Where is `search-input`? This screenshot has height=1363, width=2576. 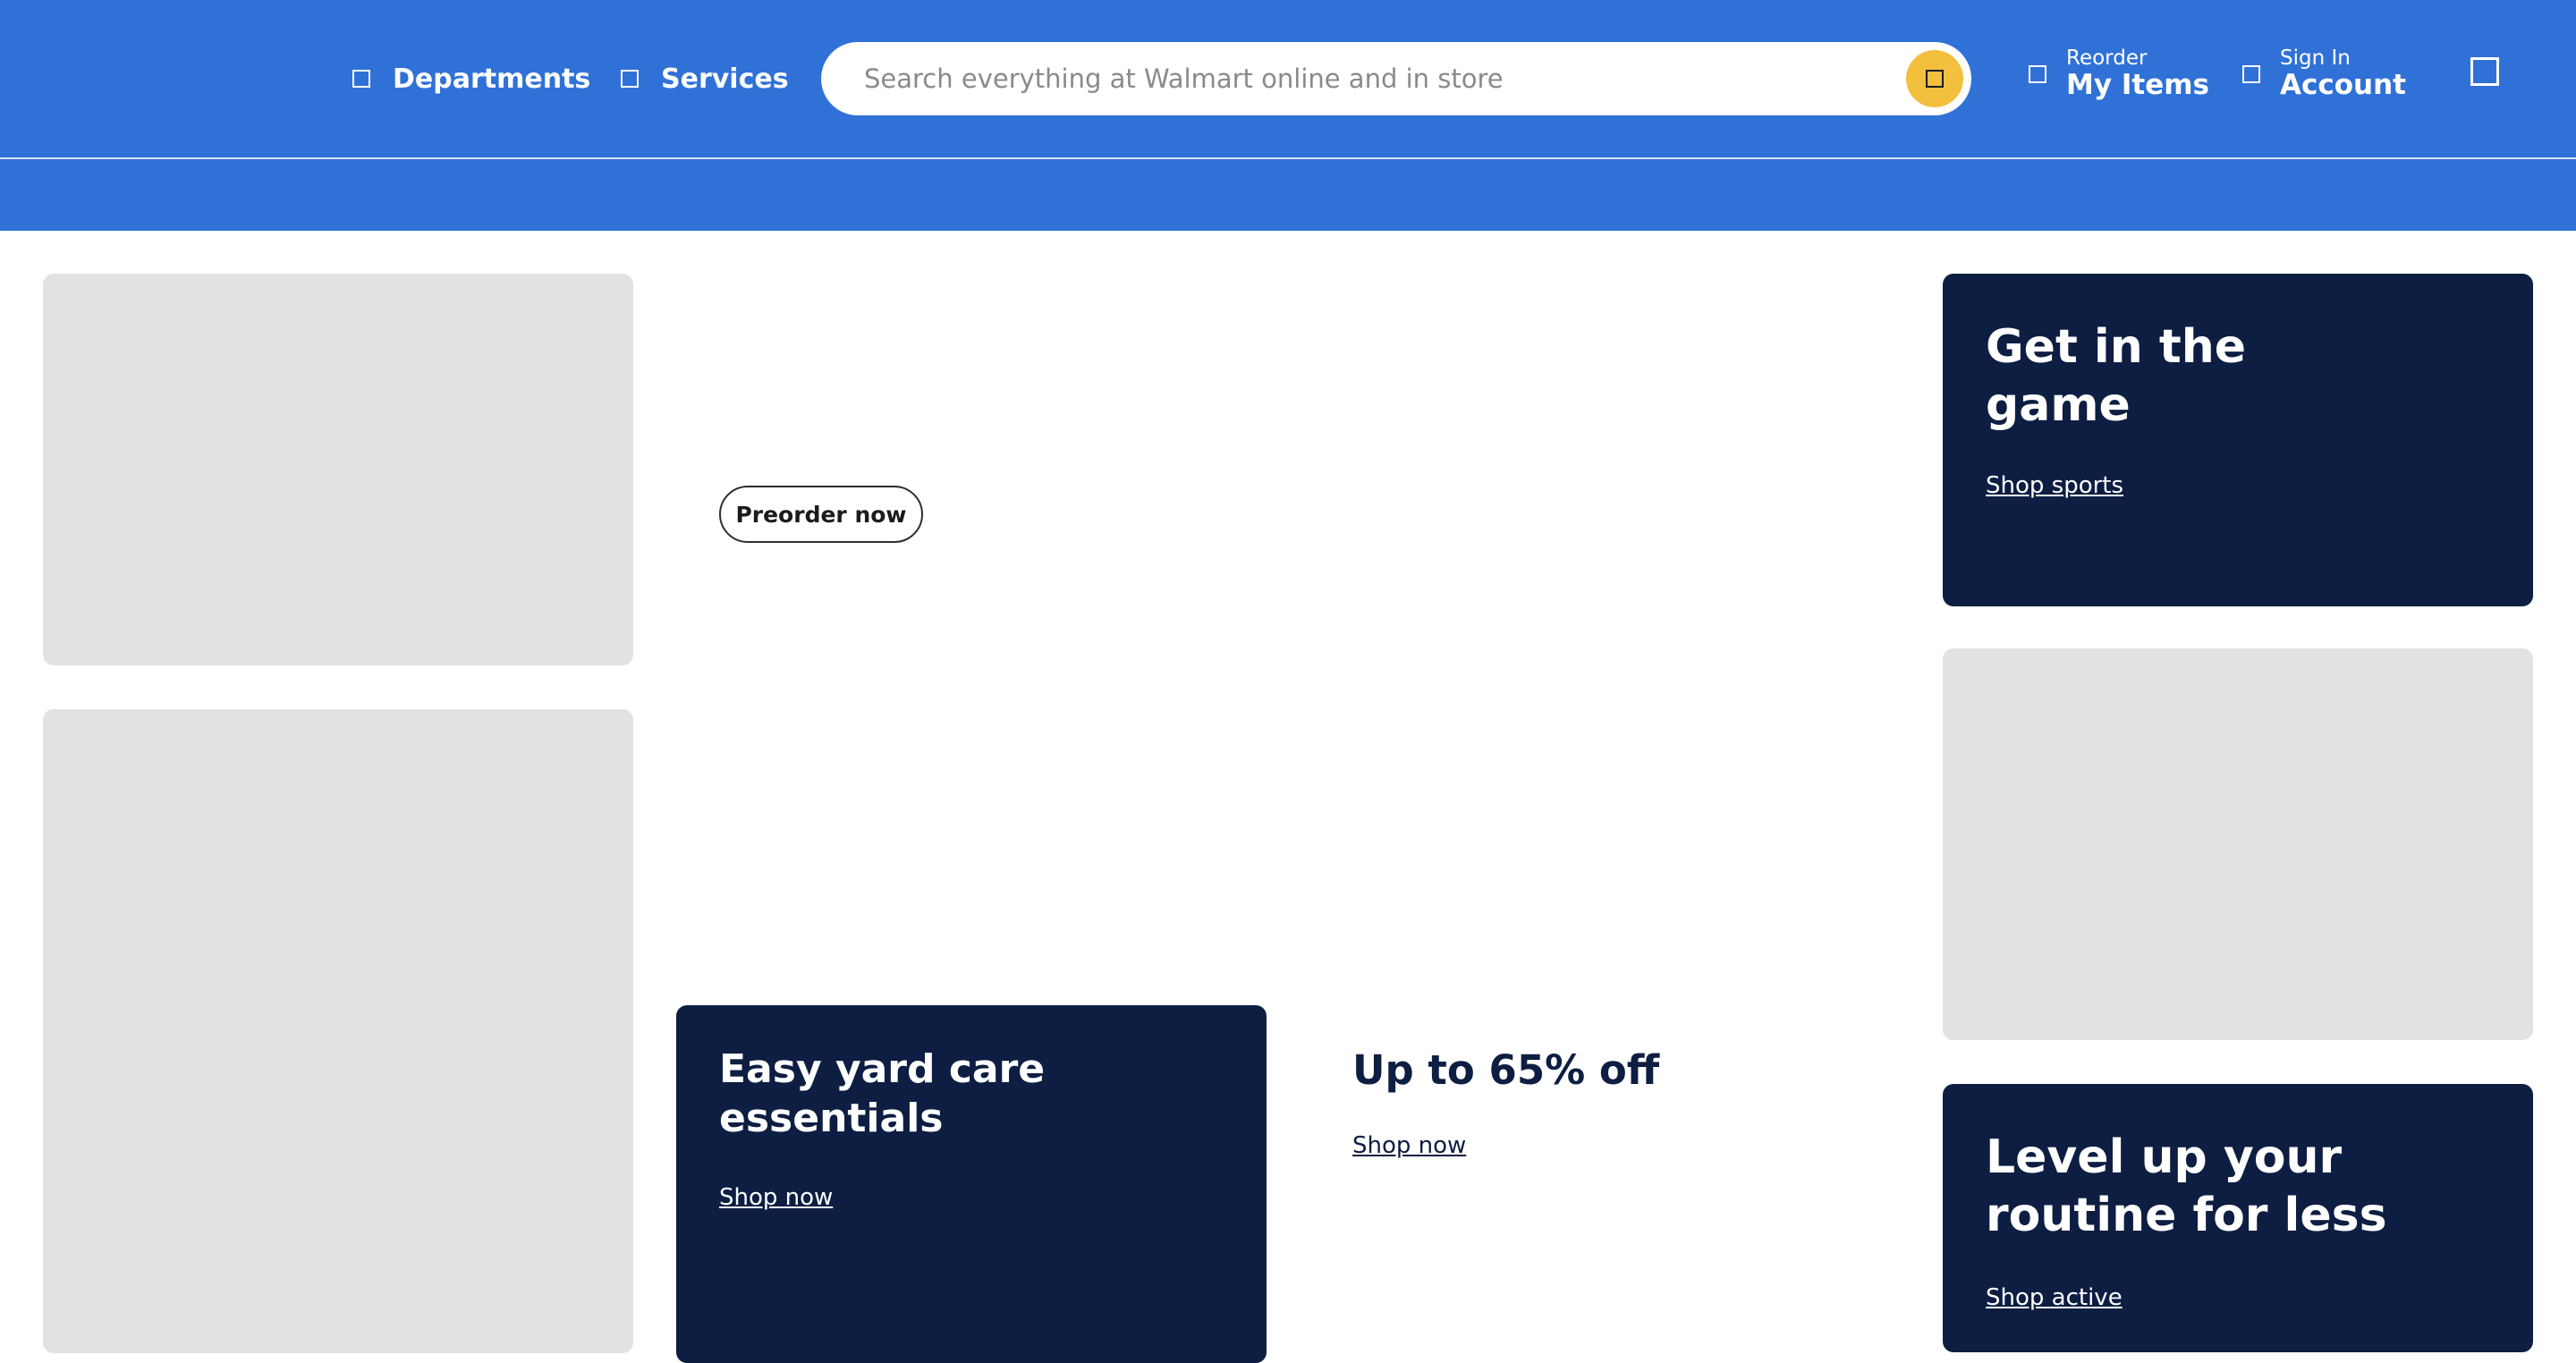
search-input is located at coordinates (1336, 78).